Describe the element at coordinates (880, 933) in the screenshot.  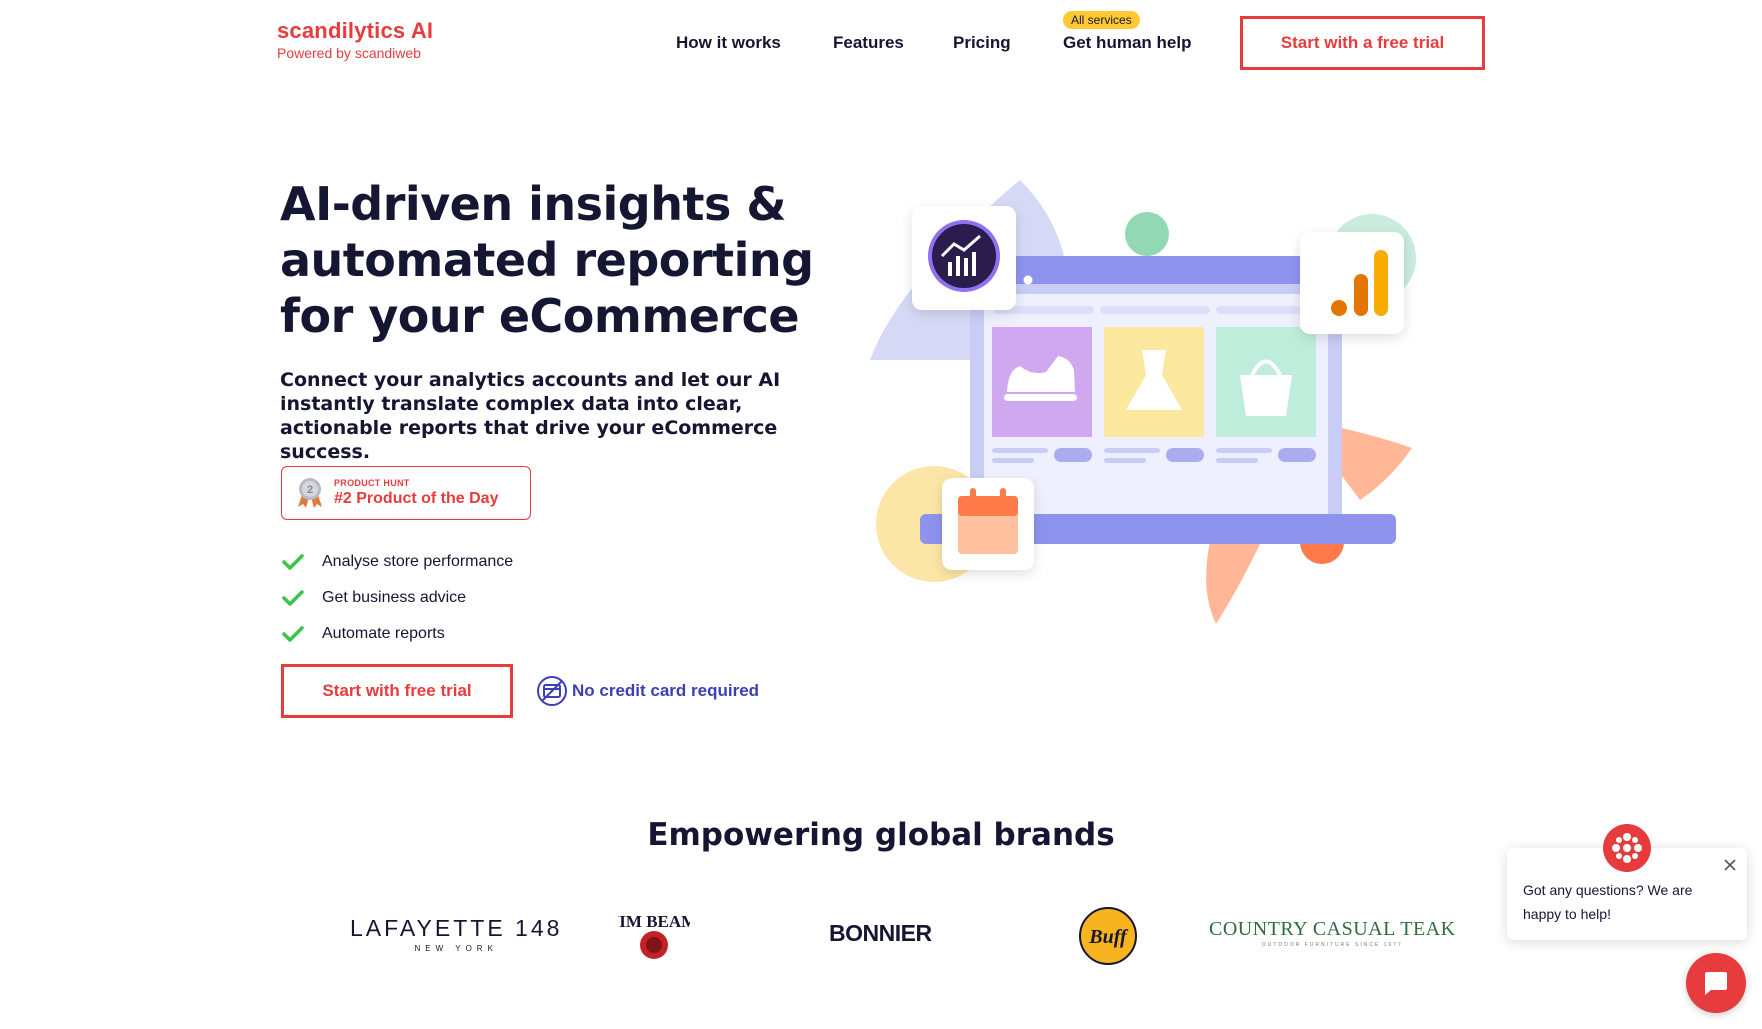
I see `brand-logo-bonnier: BONNIER` at that location.